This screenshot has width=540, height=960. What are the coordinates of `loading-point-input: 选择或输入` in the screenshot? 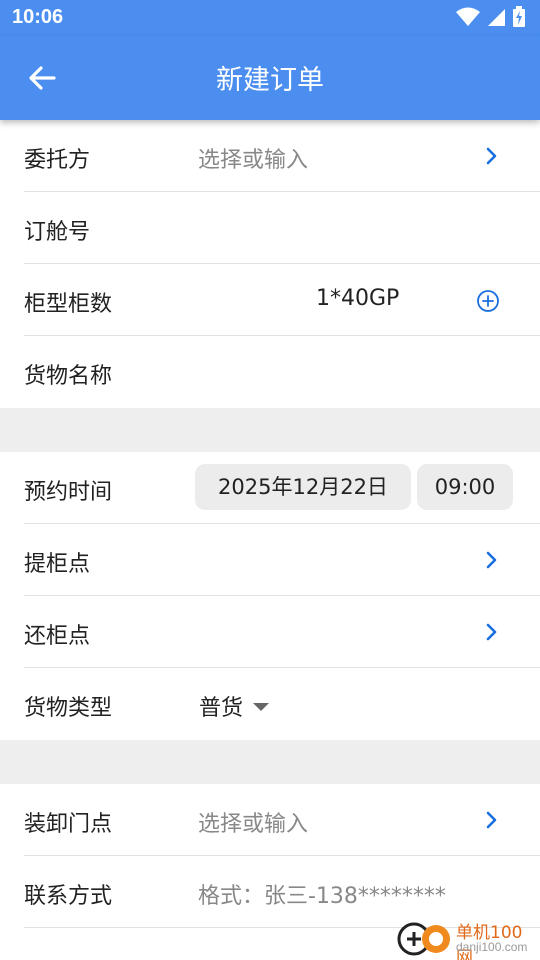 It's located at (253, 822).